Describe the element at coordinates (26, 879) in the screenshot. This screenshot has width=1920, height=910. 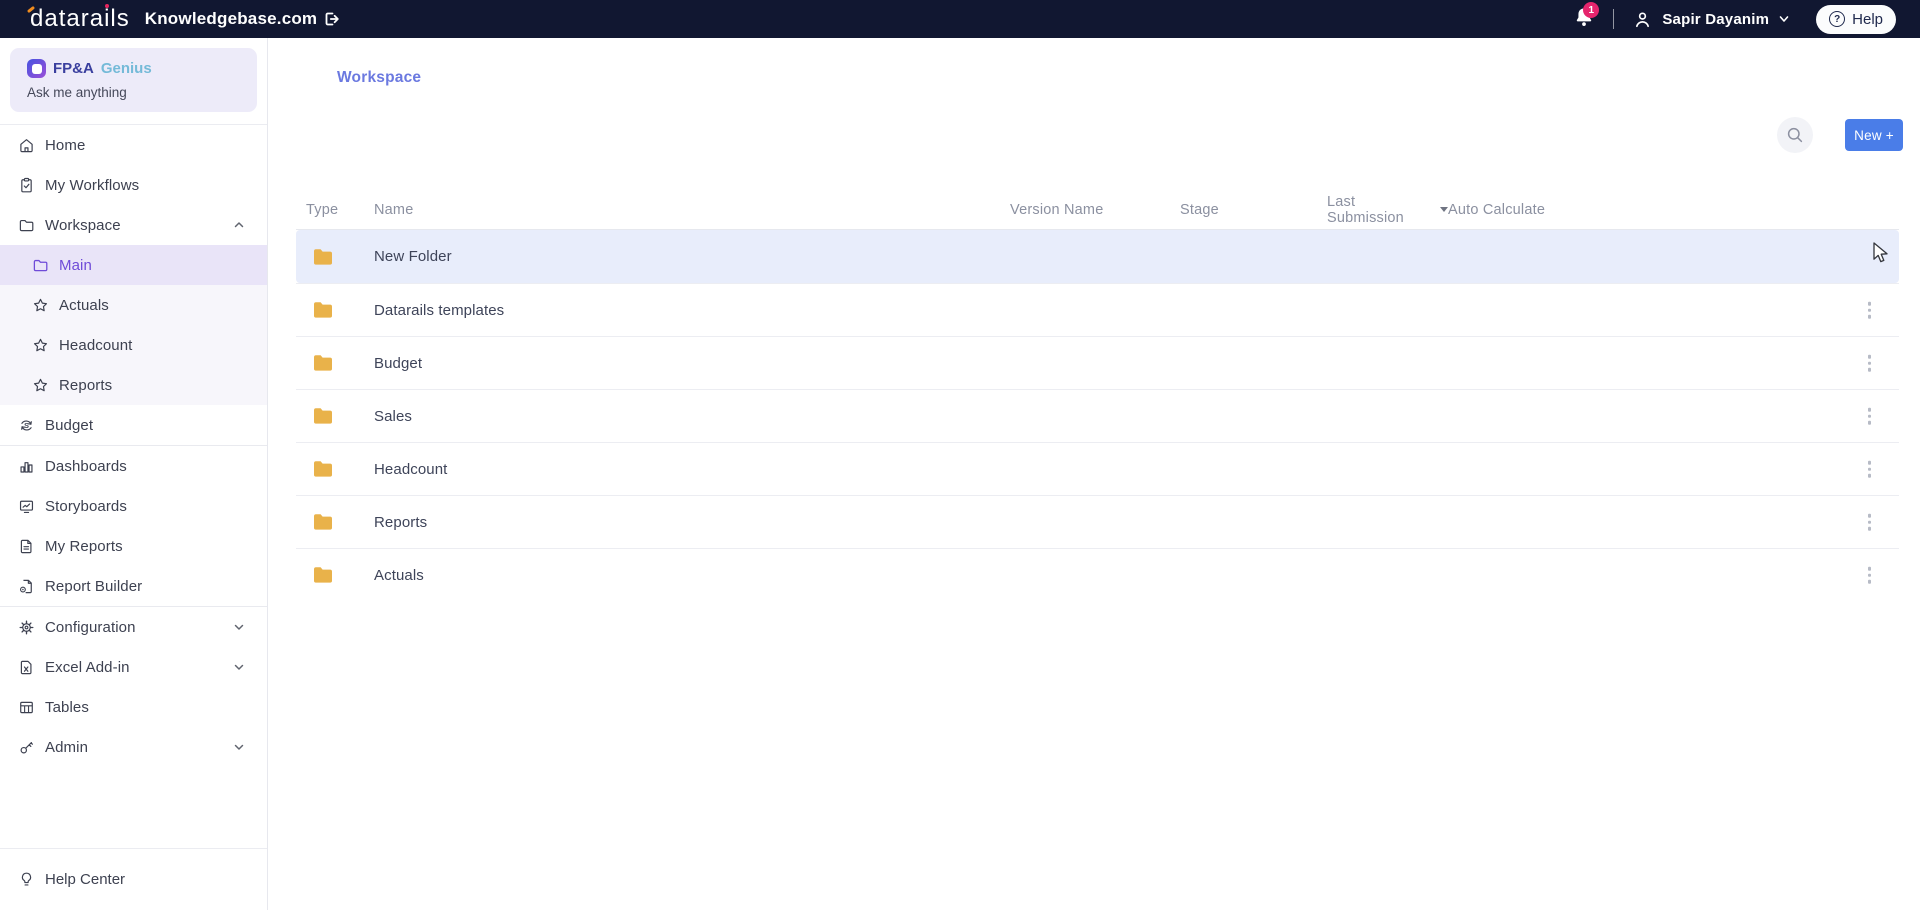
I see `lightbulb-icon` at that location.